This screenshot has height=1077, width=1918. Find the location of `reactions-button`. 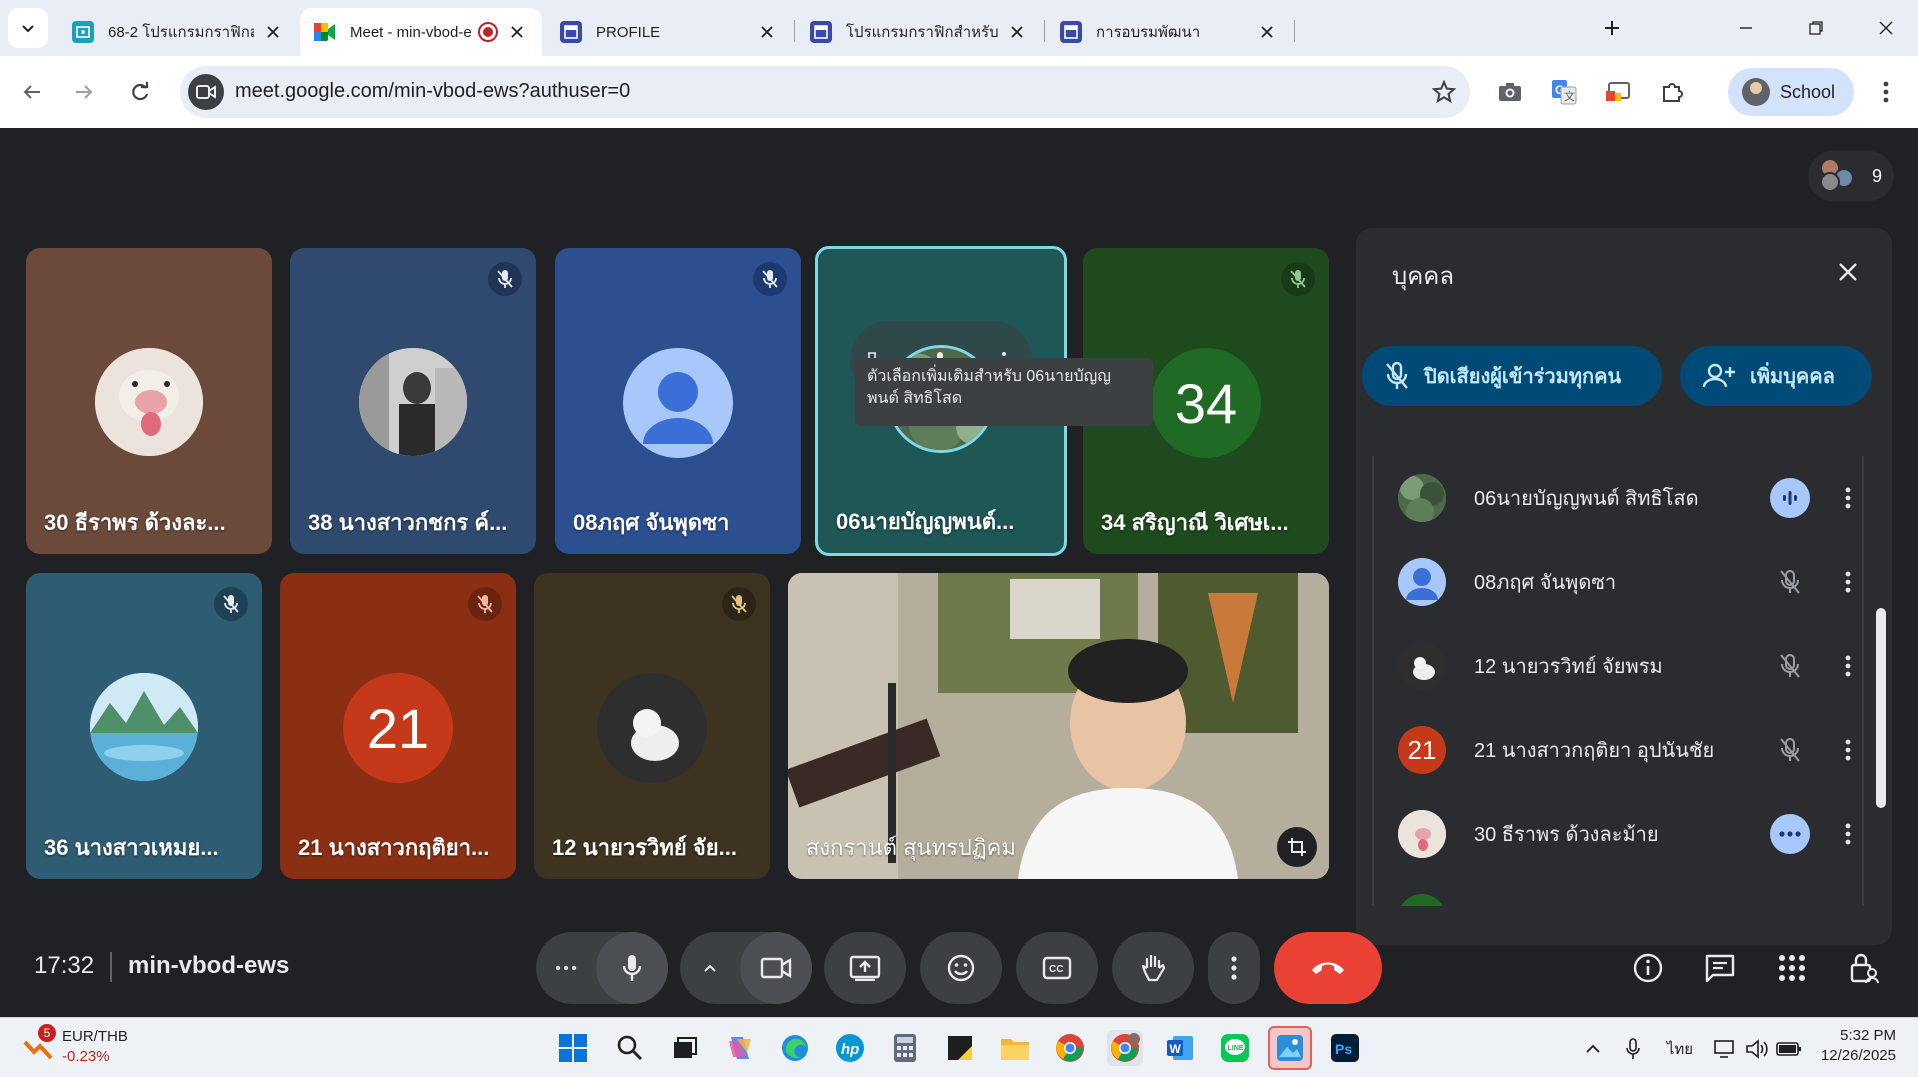

reactions-button is located at coordinates (961, 968).